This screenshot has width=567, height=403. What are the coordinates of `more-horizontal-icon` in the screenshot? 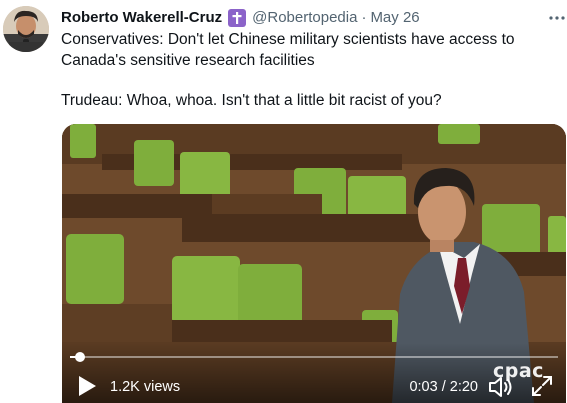 It's located at (557, 18).